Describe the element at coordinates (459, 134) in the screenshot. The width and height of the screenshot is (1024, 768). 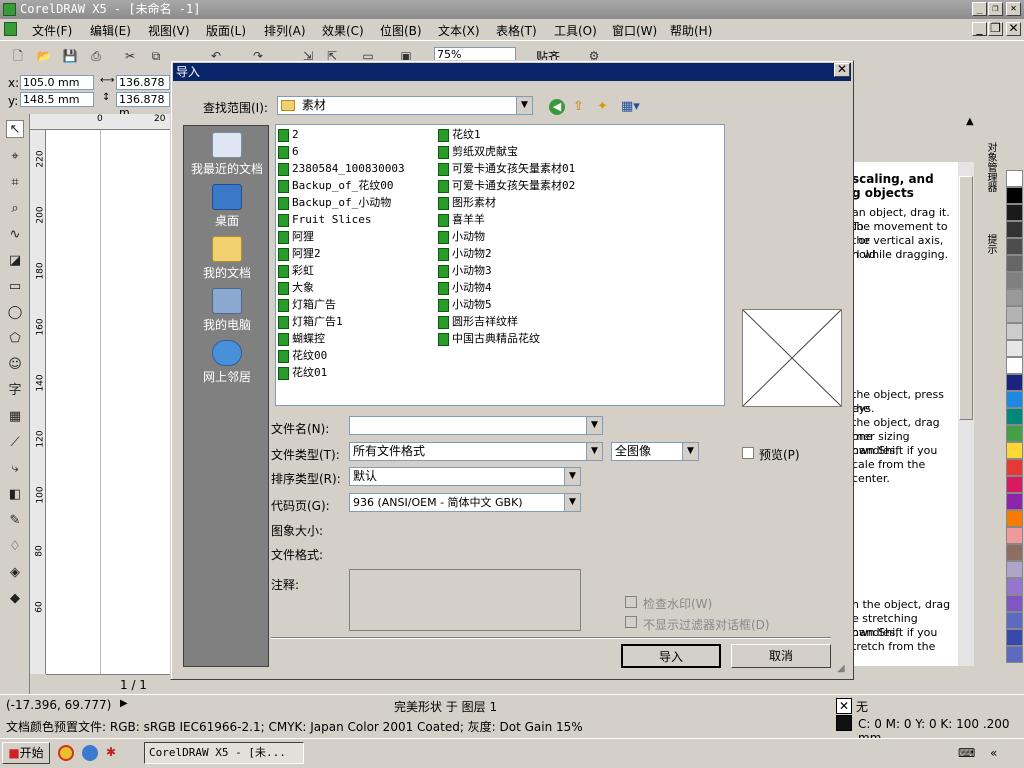
I see `file-item: 花纹1` at that location.